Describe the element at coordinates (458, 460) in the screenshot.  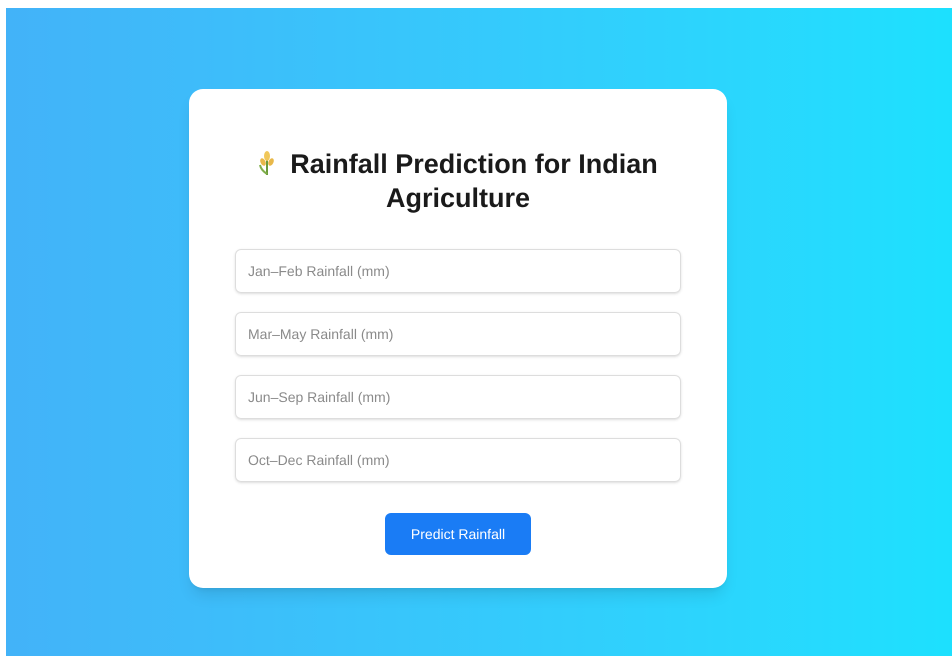
I see `input-field: Oct–Dec Rainfall (mm)` at that location.